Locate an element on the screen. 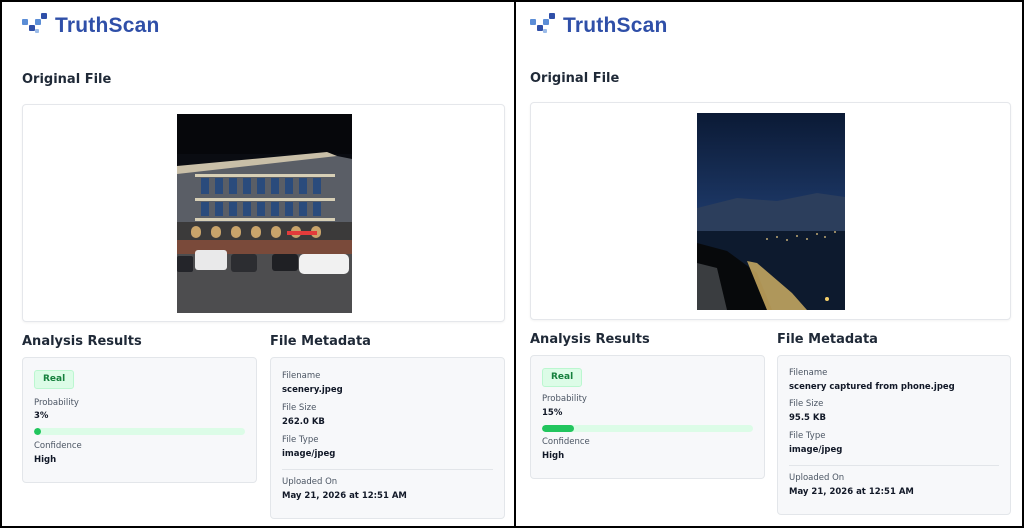  analysis-results-card: Real Probability 15% Confidence High is located at coordinates (647, 417).